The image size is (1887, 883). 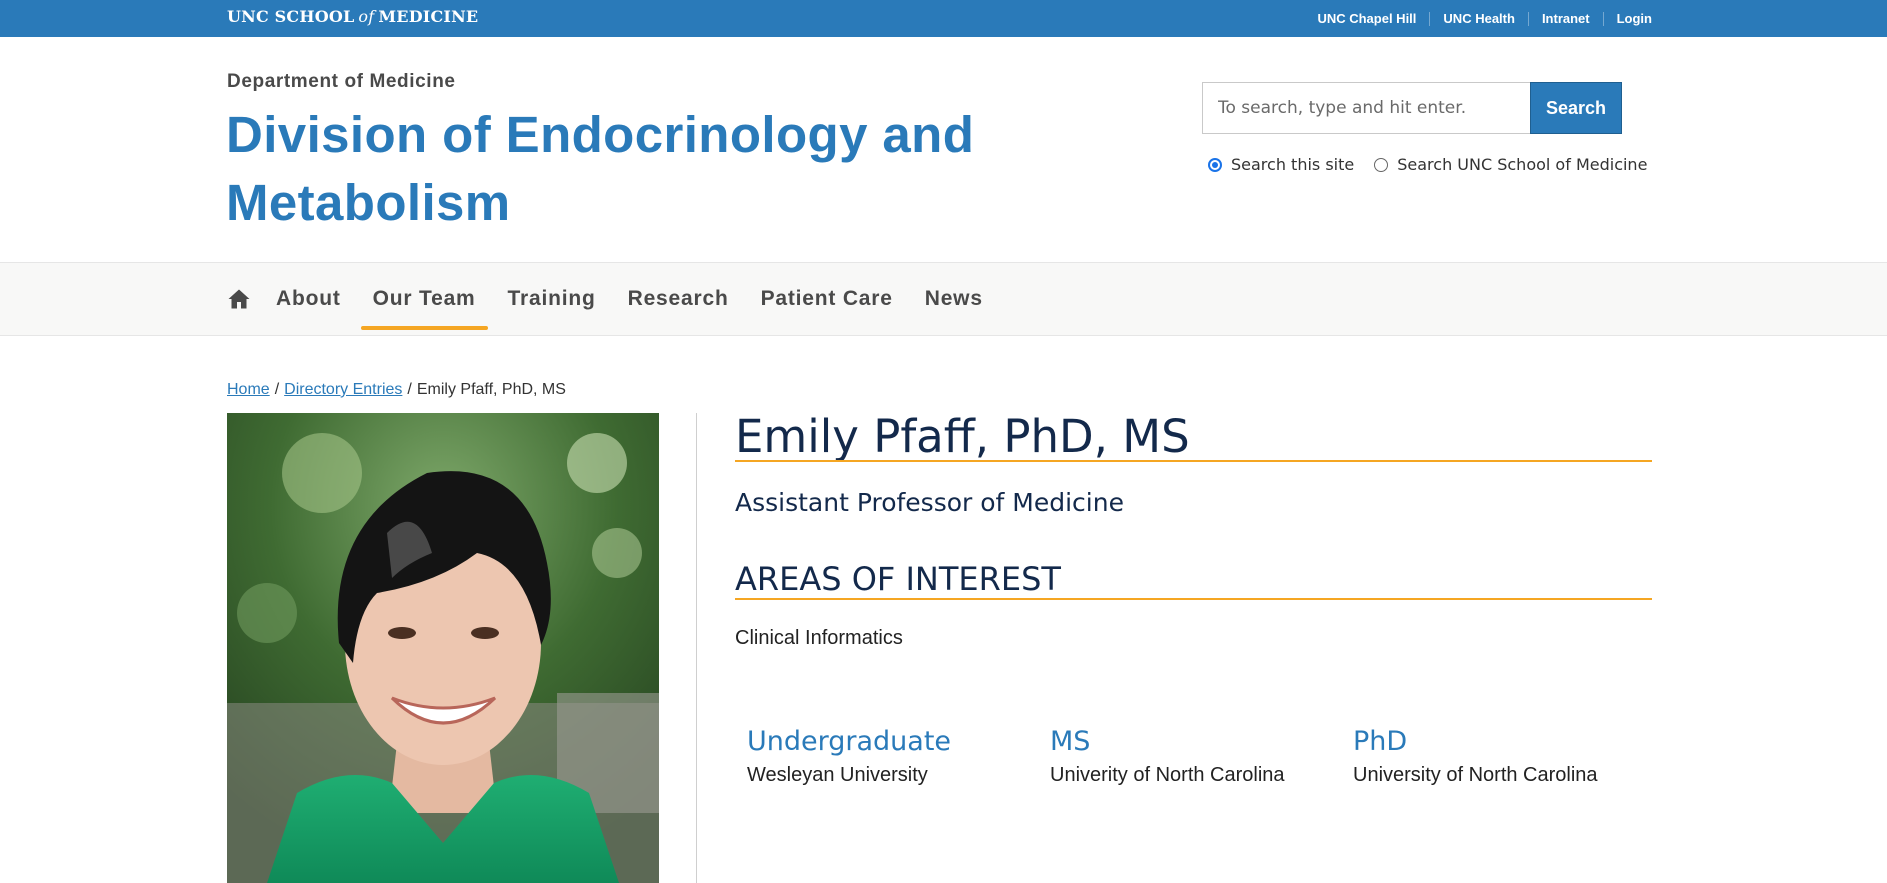 I want to click on radio-search-this-site: Search this site, so click(x=1281, y=164).